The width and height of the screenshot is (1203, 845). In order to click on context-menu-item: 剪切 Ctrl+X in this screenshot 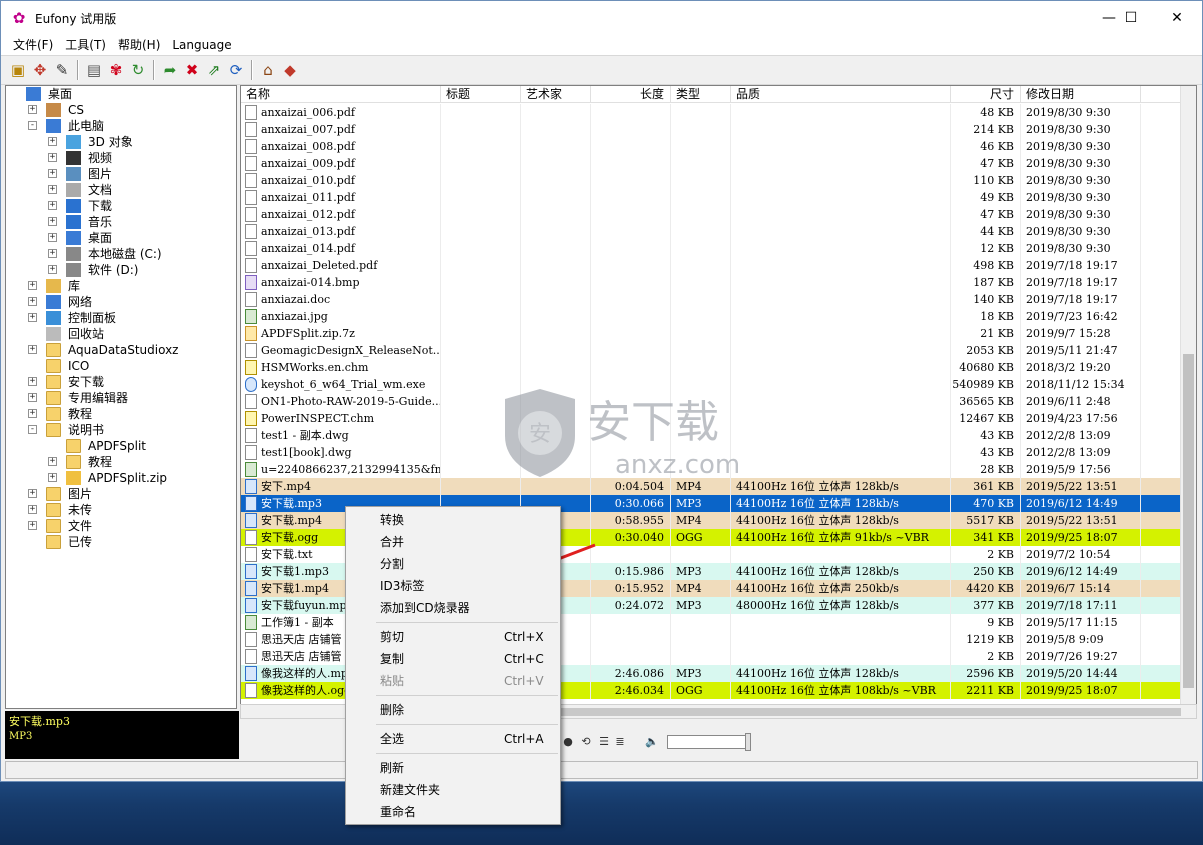, I will do `click(453, 637)`.